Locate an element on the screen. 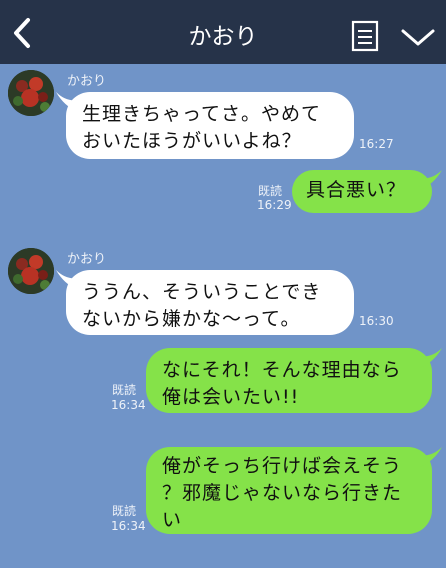  notes-button is located at coordinates (365, 36).